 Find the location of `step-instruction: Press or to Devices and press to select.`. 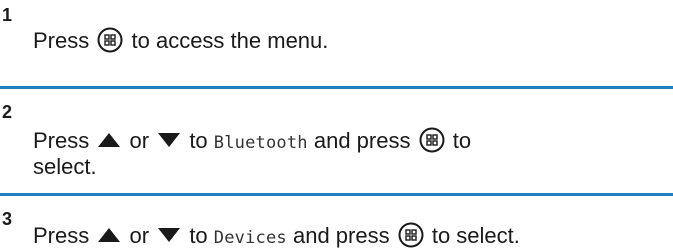

step-instruction: Press or to Devices and press to select. is located at coordinates (276, 237).